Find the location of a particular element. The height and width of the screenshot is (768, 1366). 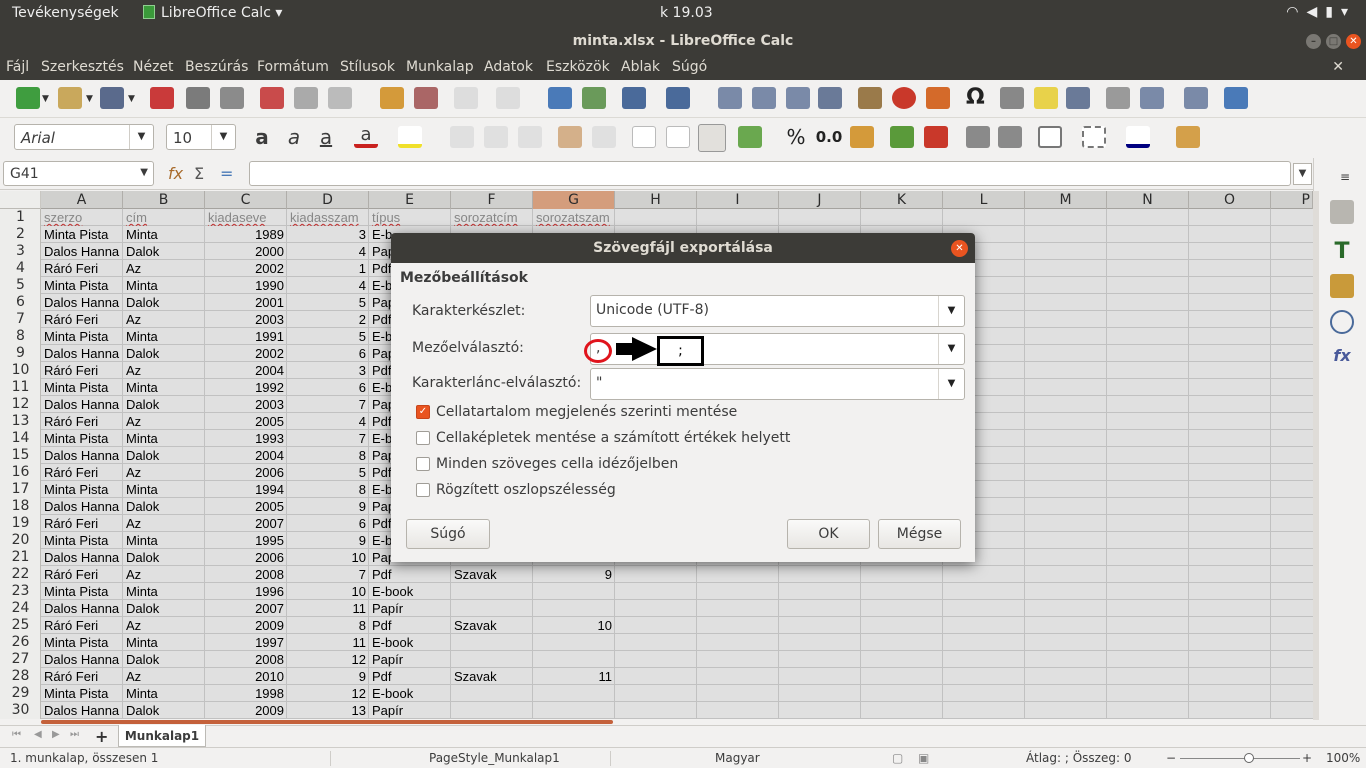

row-header: 26 is located at coordinates (20, 642).